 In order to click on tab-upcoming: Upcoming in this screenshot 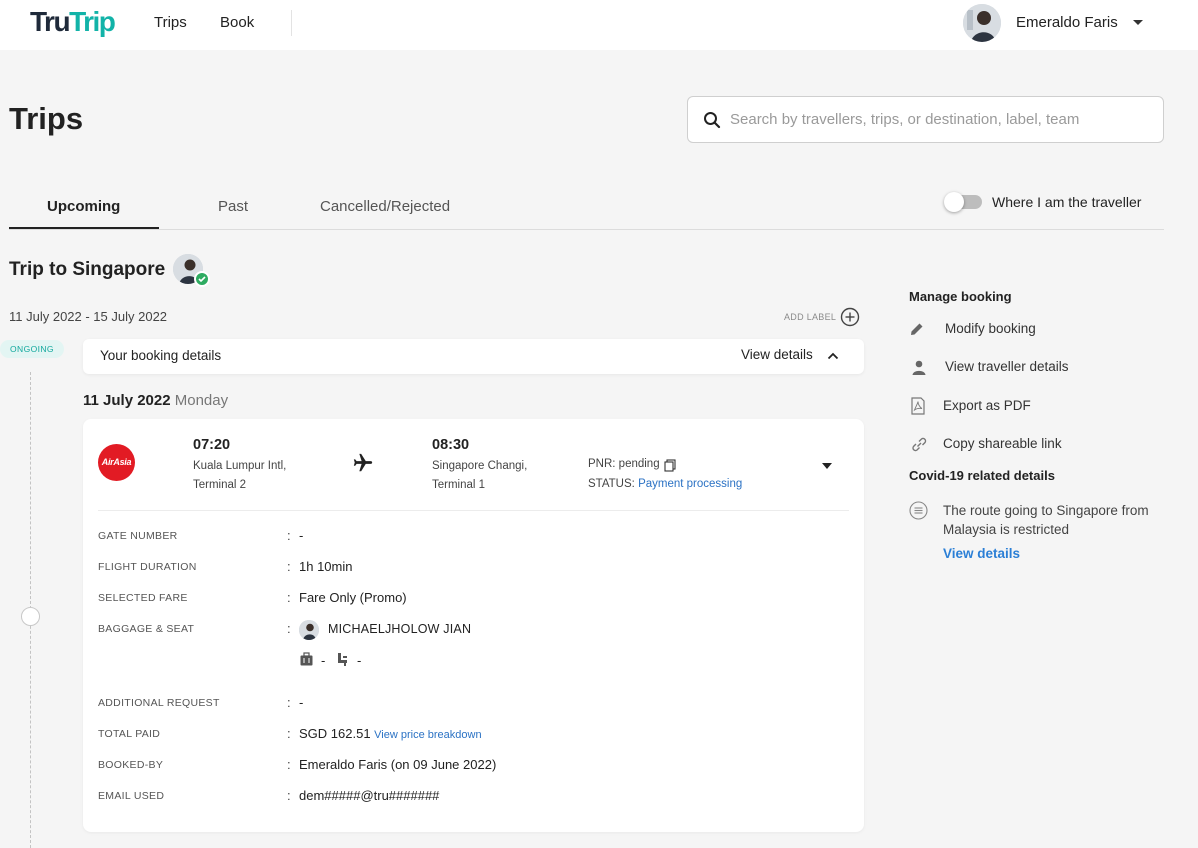, I will do `click(83, 206)`.